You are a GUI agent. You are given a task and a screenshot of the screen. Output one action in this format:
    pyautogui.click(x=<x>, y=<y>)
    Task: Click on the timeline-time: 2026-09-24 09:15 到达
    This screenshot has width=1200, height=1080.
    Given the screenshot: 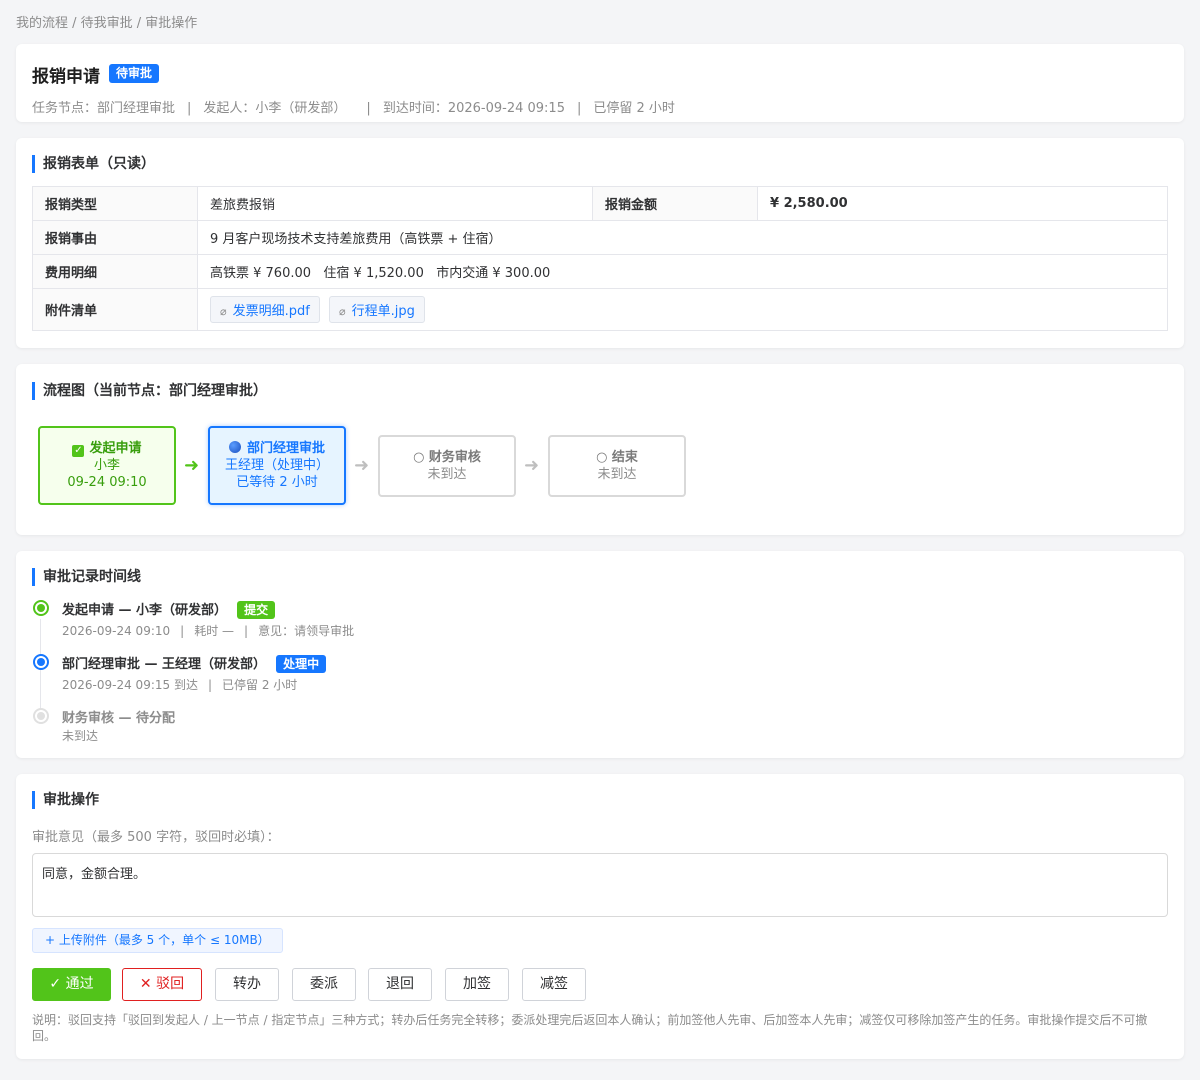 What is the action you would take?
    pyautogui.click(x=130, y=685)
    